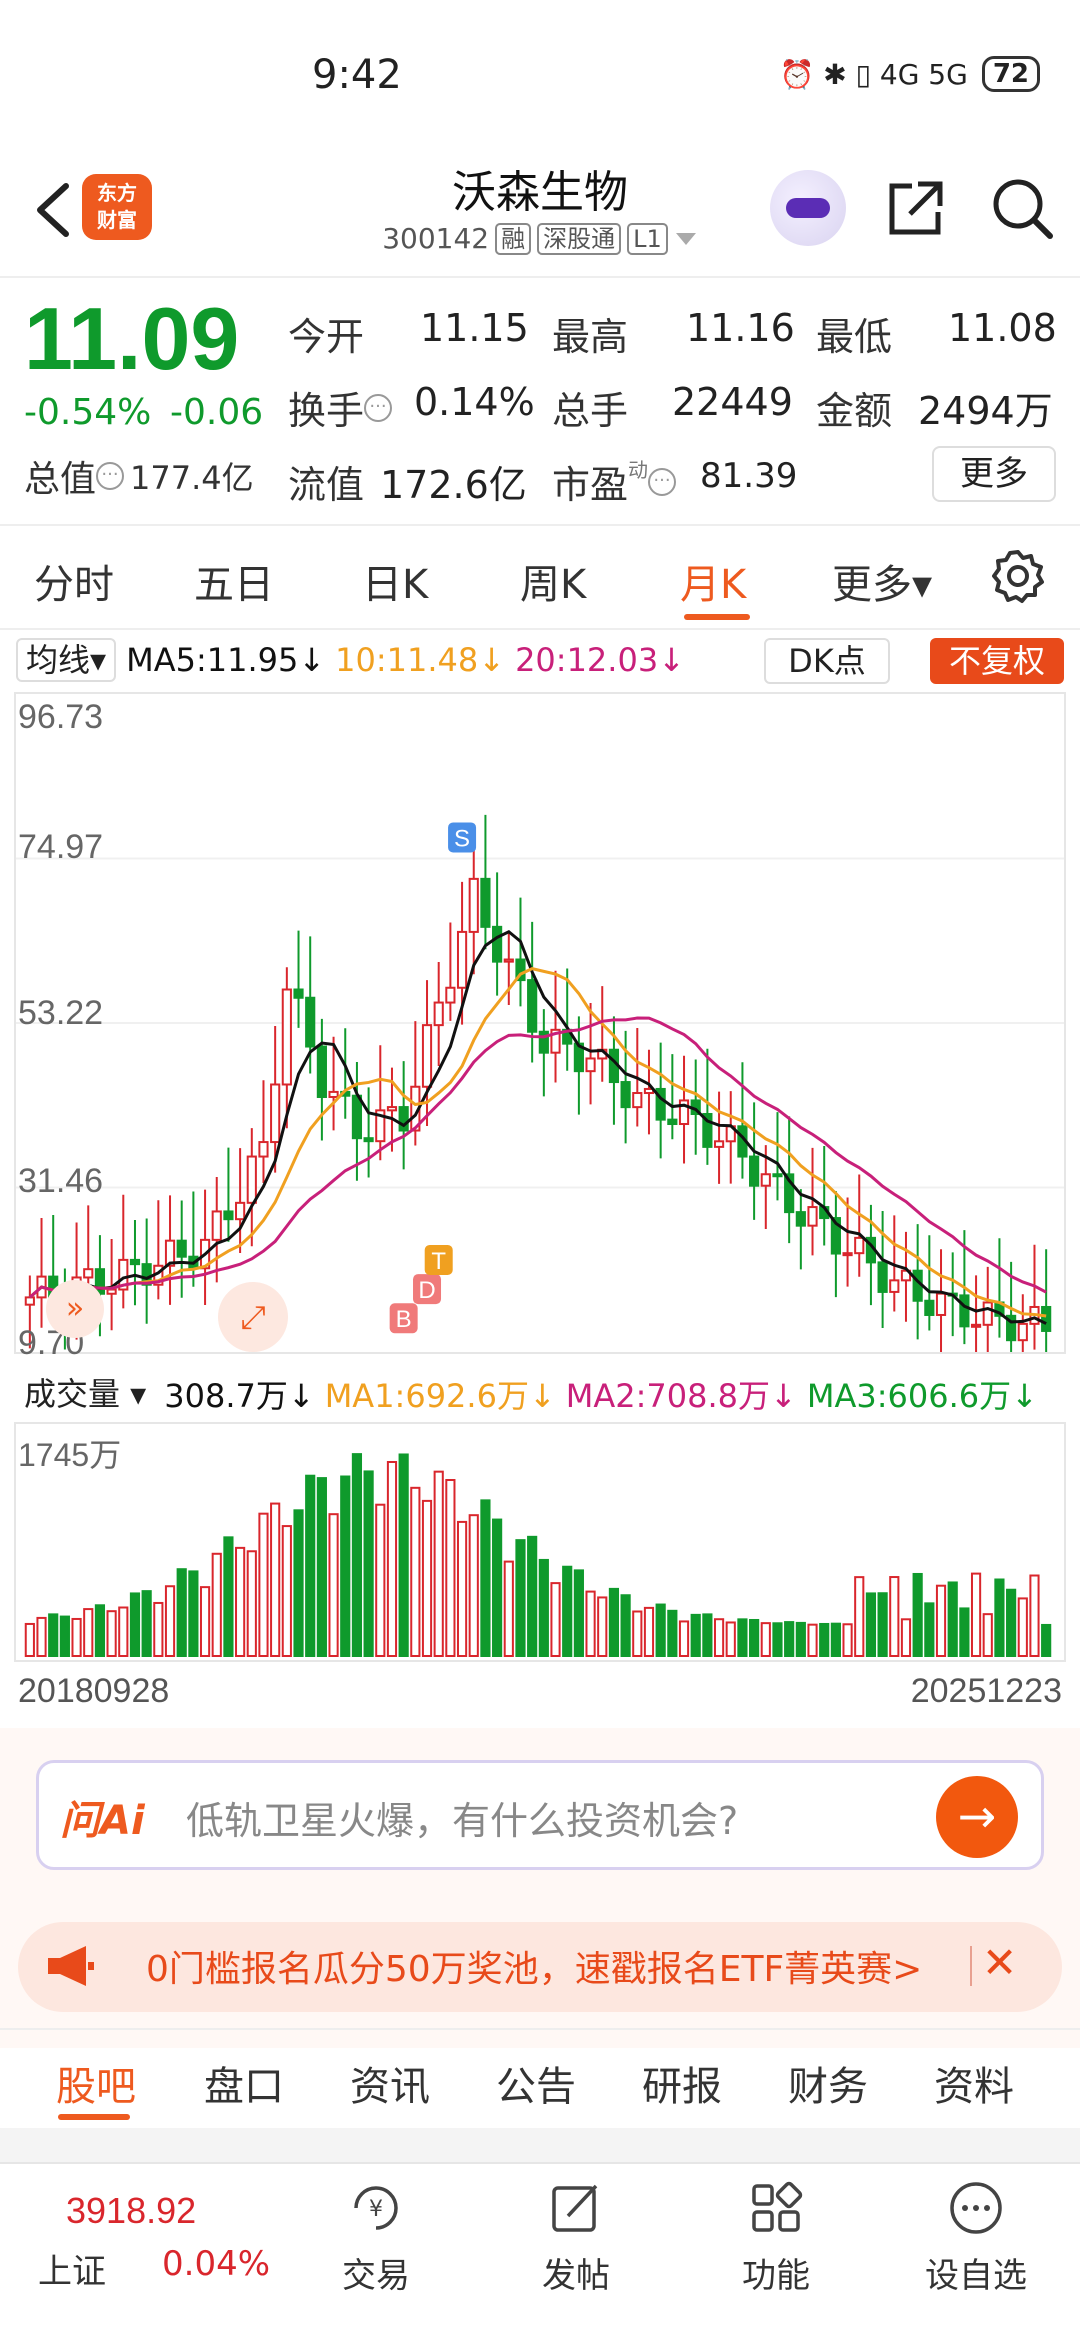 The width and height of the screenshot is (1080, 2340). Describe the element at coordinates (976, 2237) in the screenshot. I see `nav-watchlist: 设自选` at that location.